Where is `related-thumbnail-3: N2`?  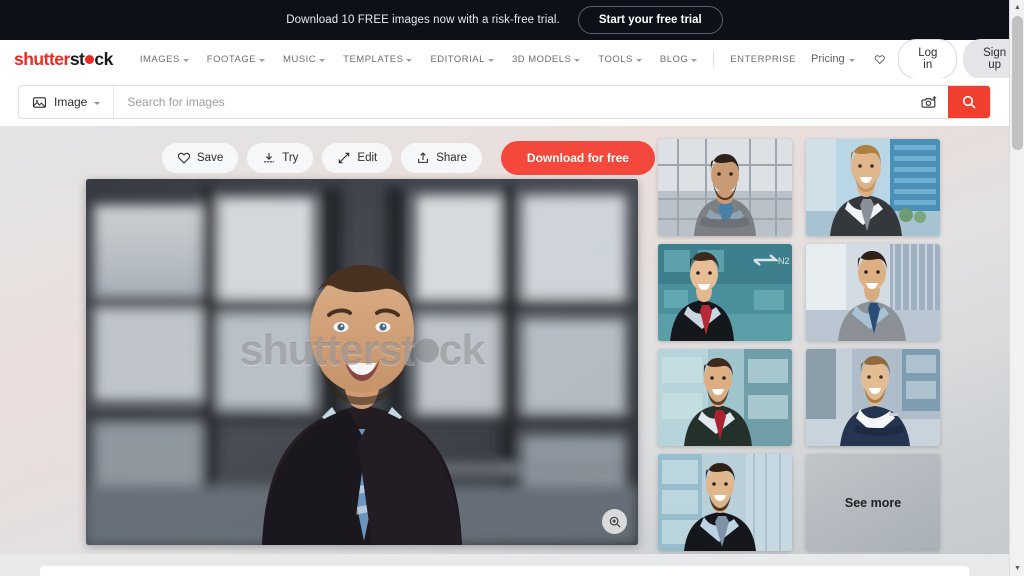
related-thumbnail-3: N2 is located at coordinates (725, 292).